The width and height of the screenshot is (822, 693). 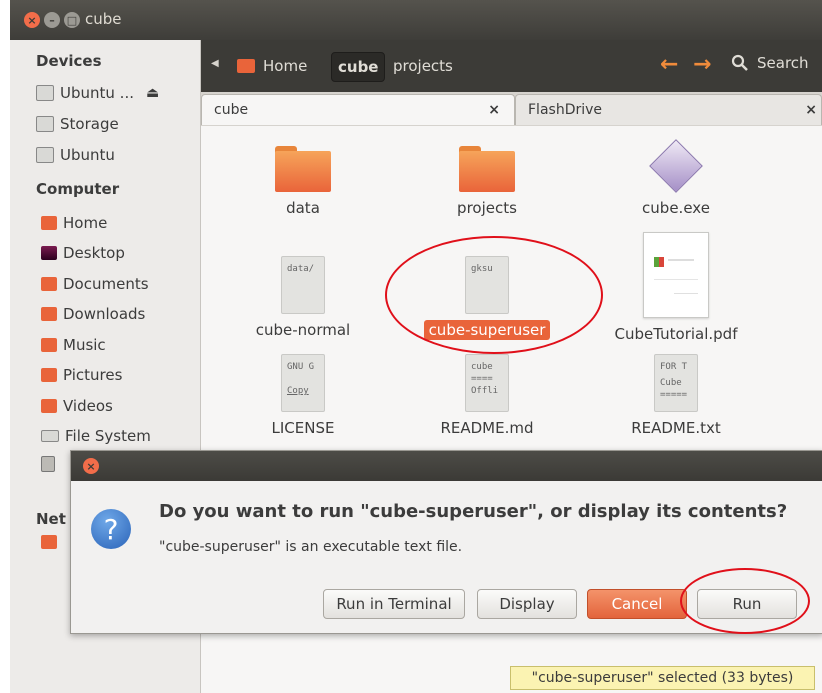 I want to click on sidebar-item-network, so click(x=49, y=542).